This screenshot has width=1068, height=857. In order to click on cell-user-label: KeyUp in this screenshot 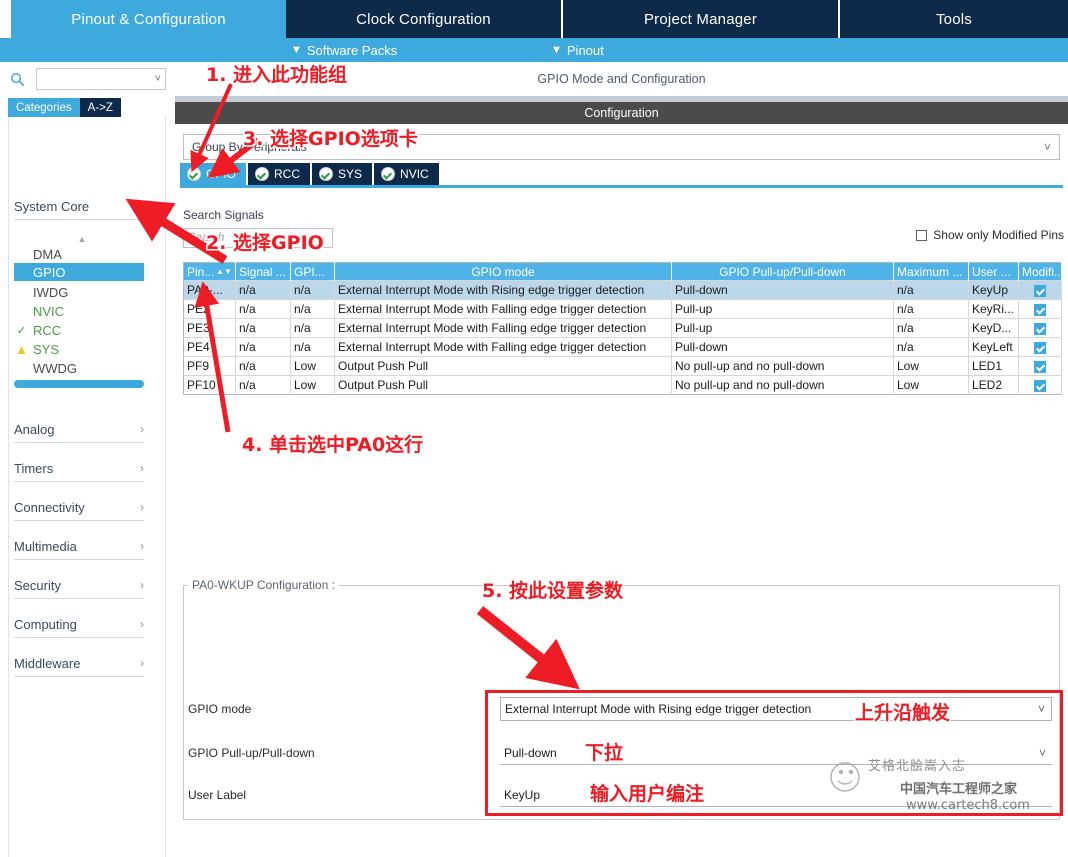, I will do `click(993, 290)`.